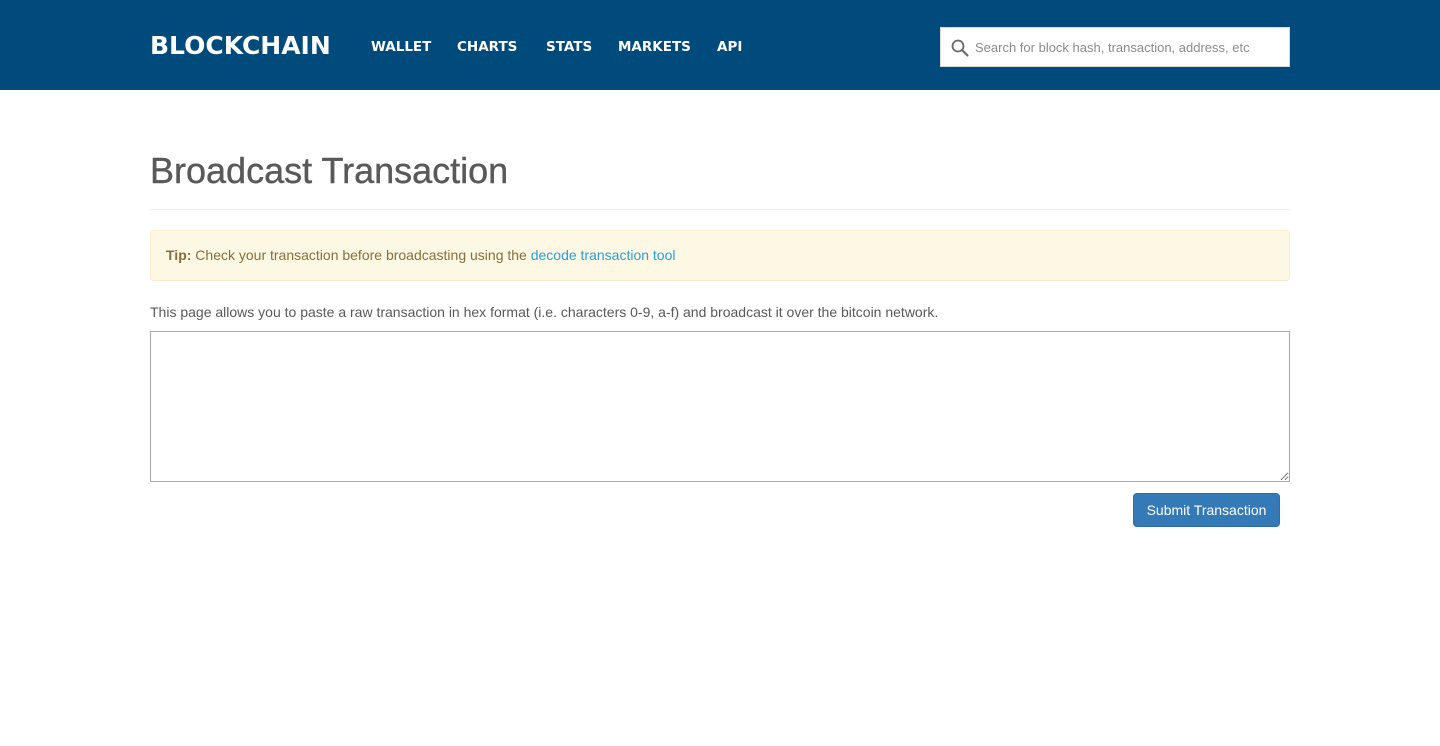  What do you see at coordinates (729, 47) in the screenshot?
I see `nav-item-api: API` at bounding box center [729, 47].